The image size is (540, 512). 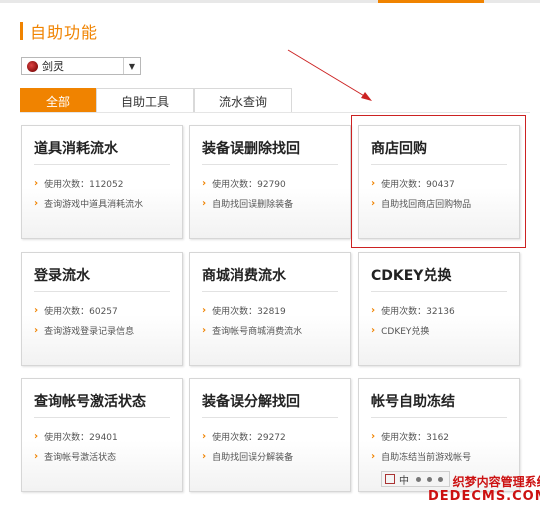 I want to click on card-login-flow: 登录流水 › 使用次数：60257 › 查询游戏登录记录信息, so click(x=102, y=309).